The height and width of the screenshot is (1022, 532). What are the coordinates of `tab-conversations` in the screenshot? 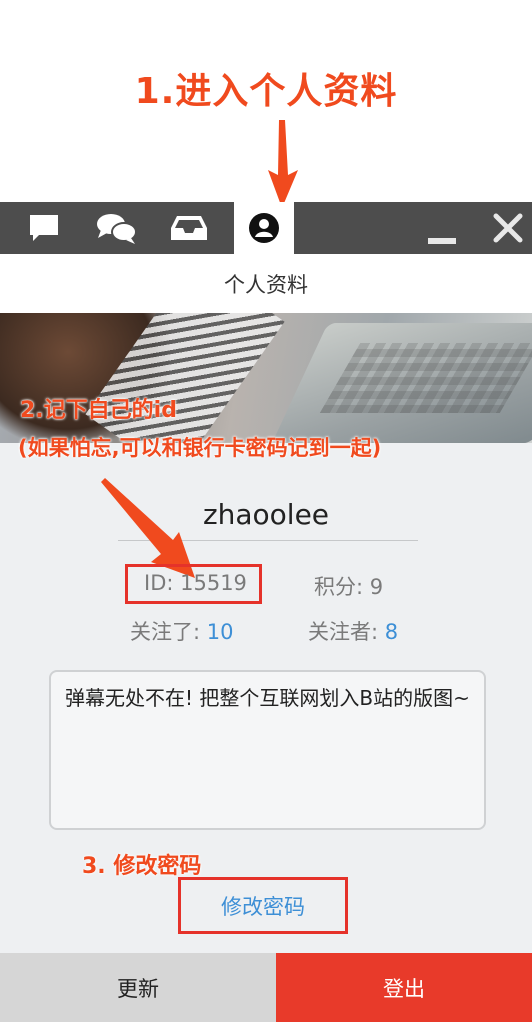 It's located at (117, 228).